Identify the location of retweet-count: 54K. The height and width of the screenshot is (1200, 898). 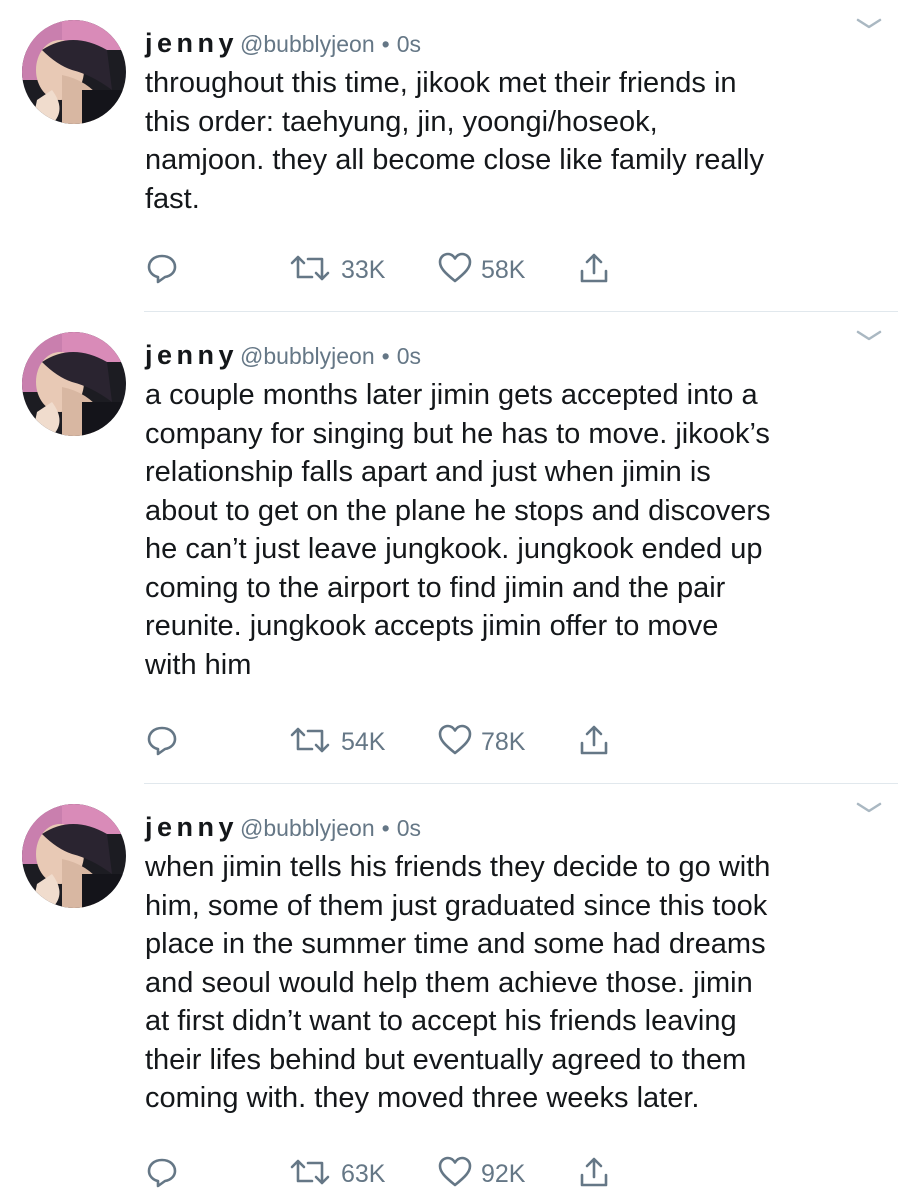
(363, 741).